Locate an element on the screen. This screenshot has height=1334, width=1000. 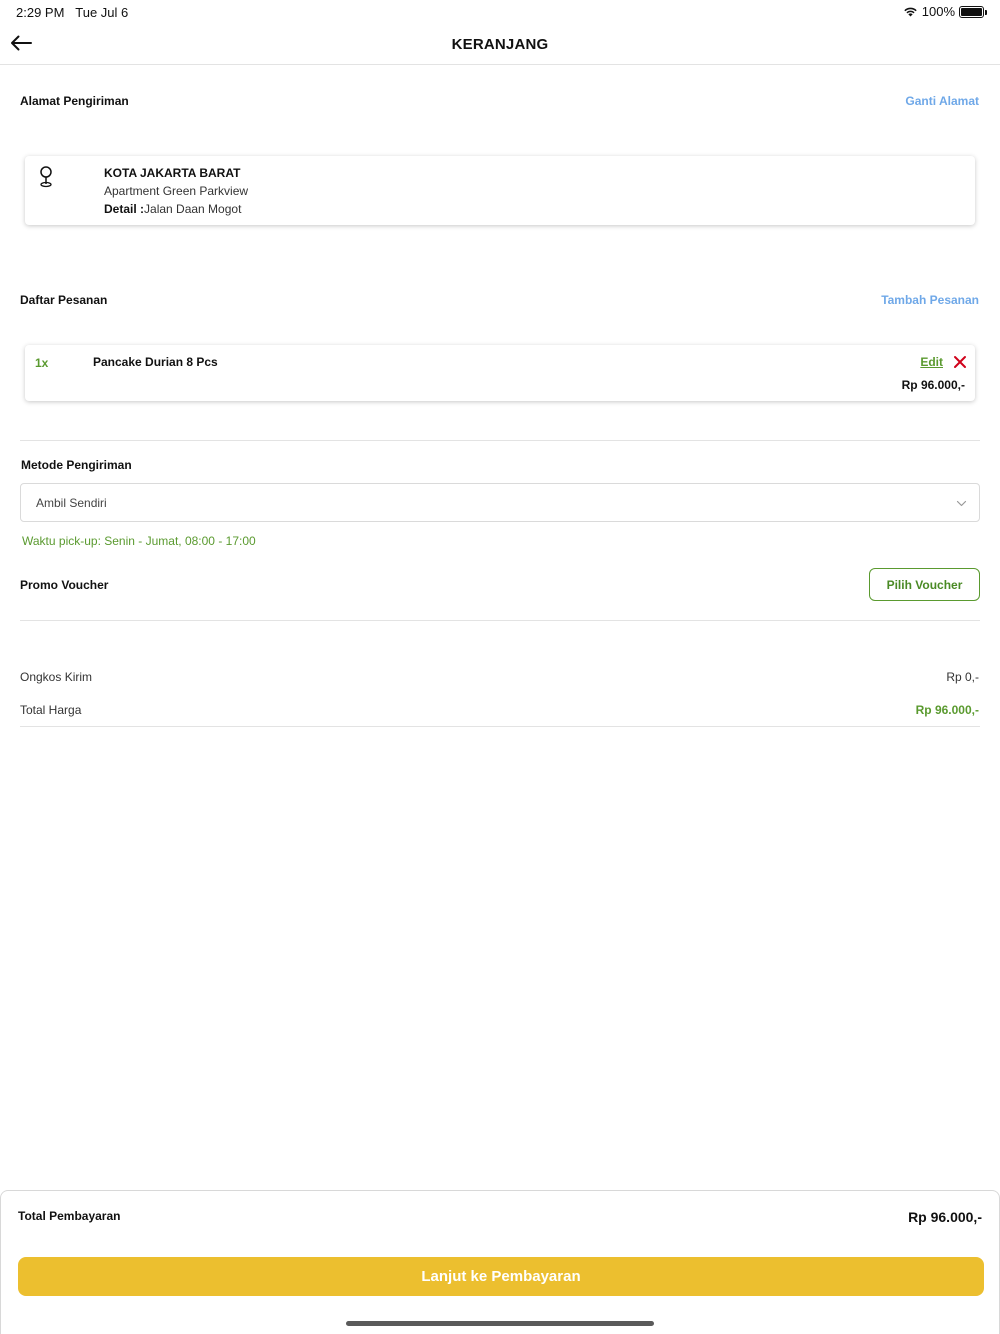
status-indicators: 100% is located at coordinates (945, 11).